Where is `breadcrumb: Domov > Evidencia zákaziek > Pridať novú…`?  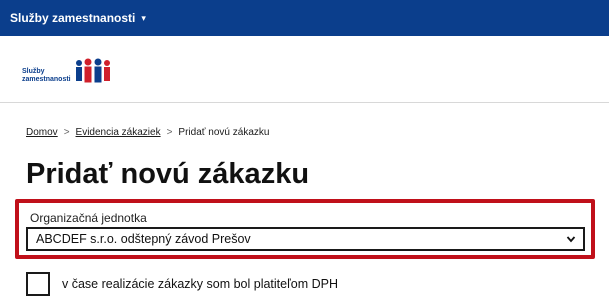 breadcrumb: Domov > Evidencia zákaziek > Pridať novú… is located at coordinates (147, 132).